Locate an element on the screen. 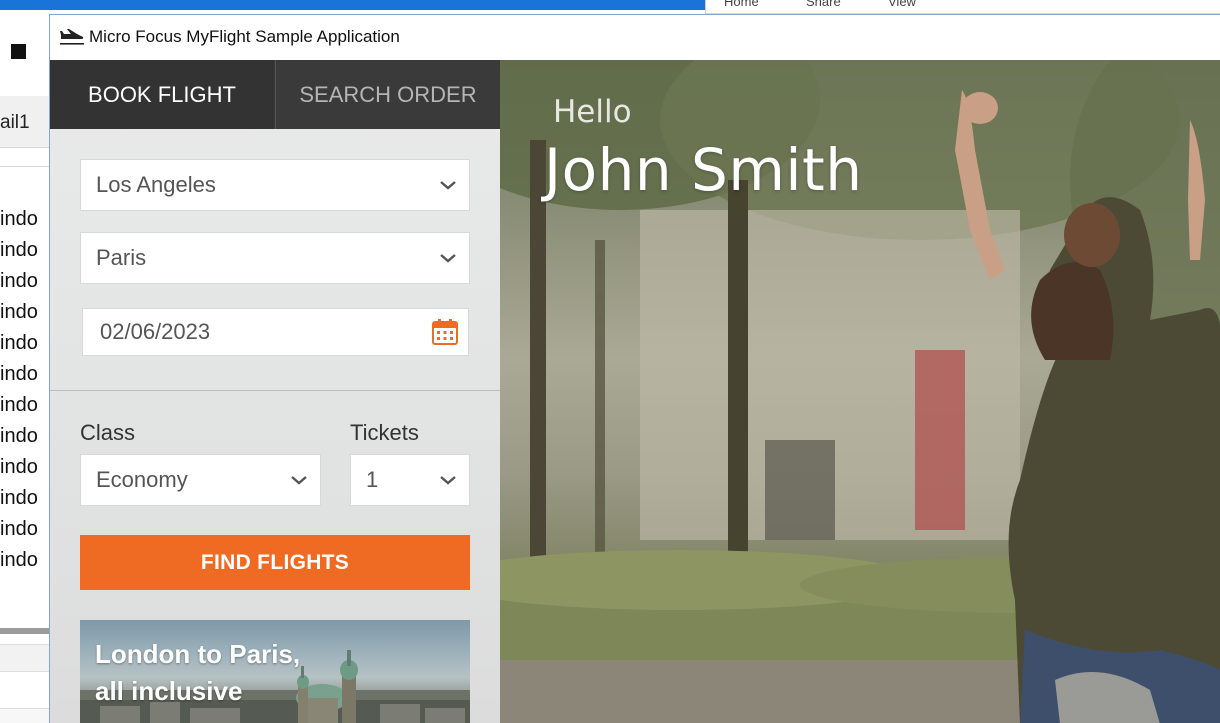  from-city-select: Los Angeles is located at coordinates (275, 185).